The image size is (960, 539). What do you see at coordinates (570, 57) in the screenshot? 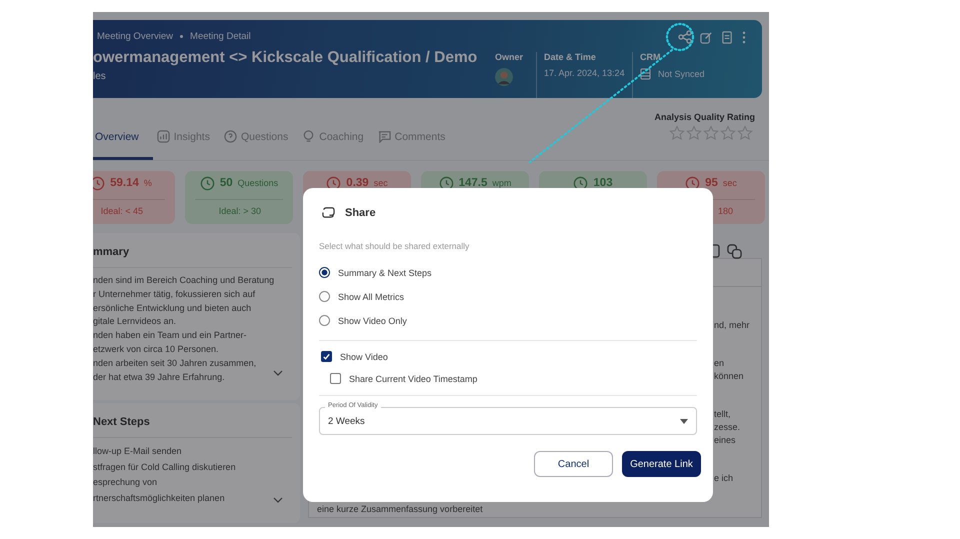
I see `date-label: Date & Time` at bounding box center [570, 57].